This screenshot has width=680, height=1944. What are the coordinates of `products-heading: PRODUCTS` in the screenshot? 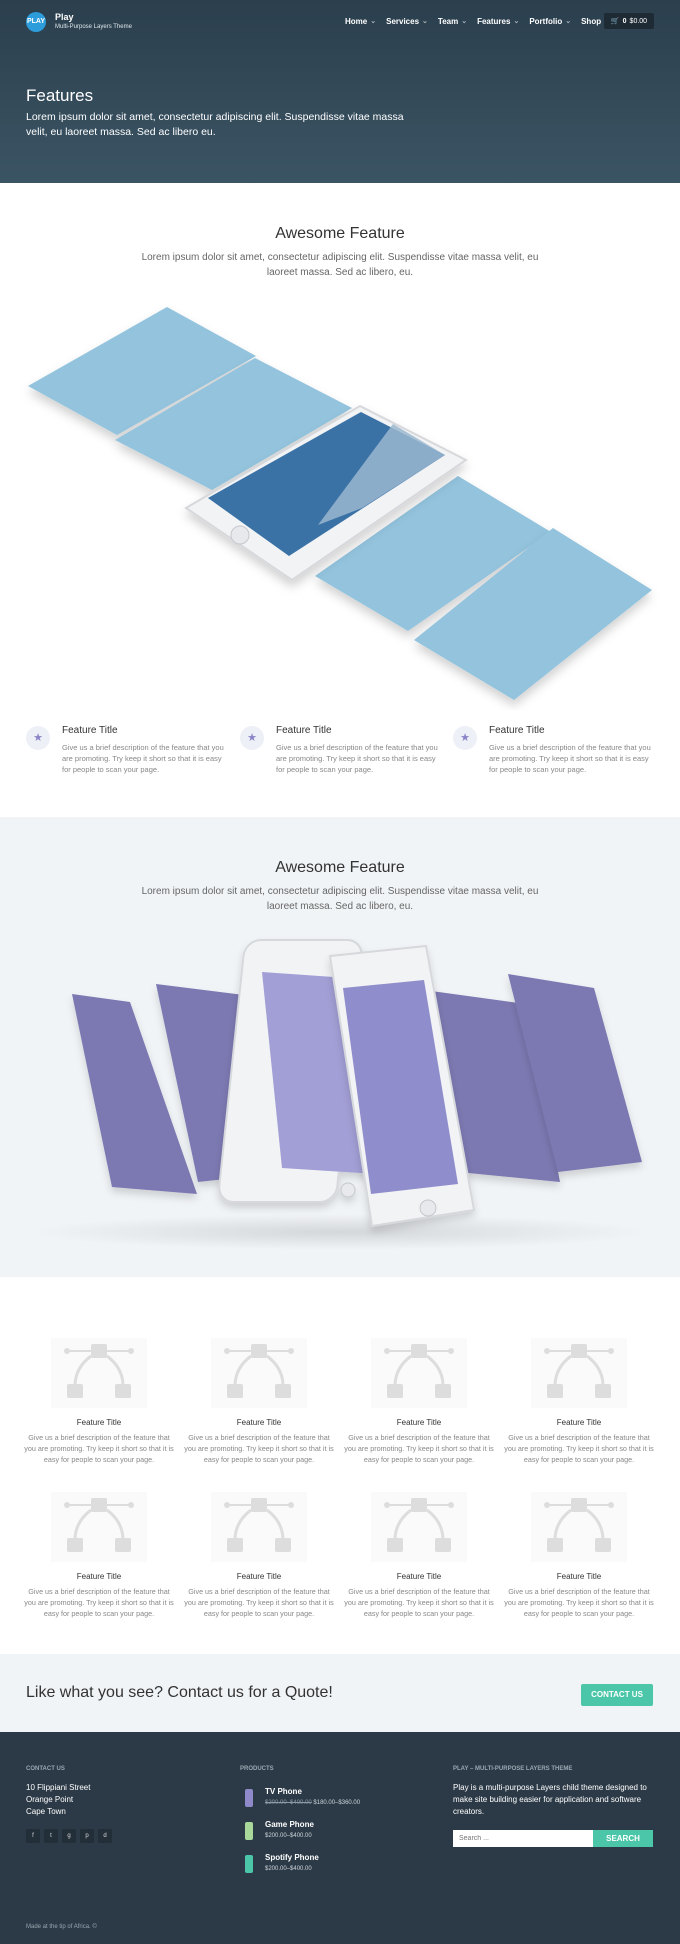 It's located at (257, 1769).